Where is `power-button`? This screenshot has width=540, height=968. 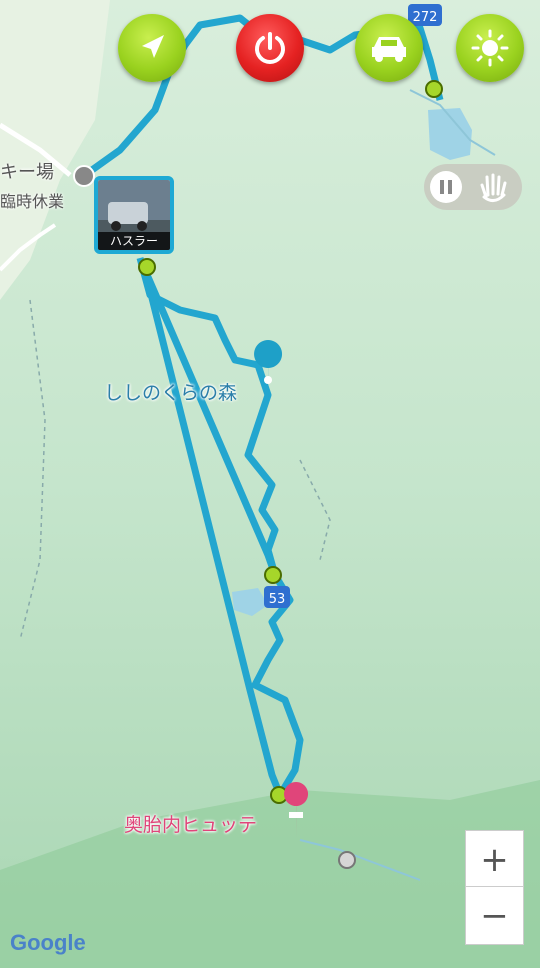 power-button is located at coordinates (270, 48).